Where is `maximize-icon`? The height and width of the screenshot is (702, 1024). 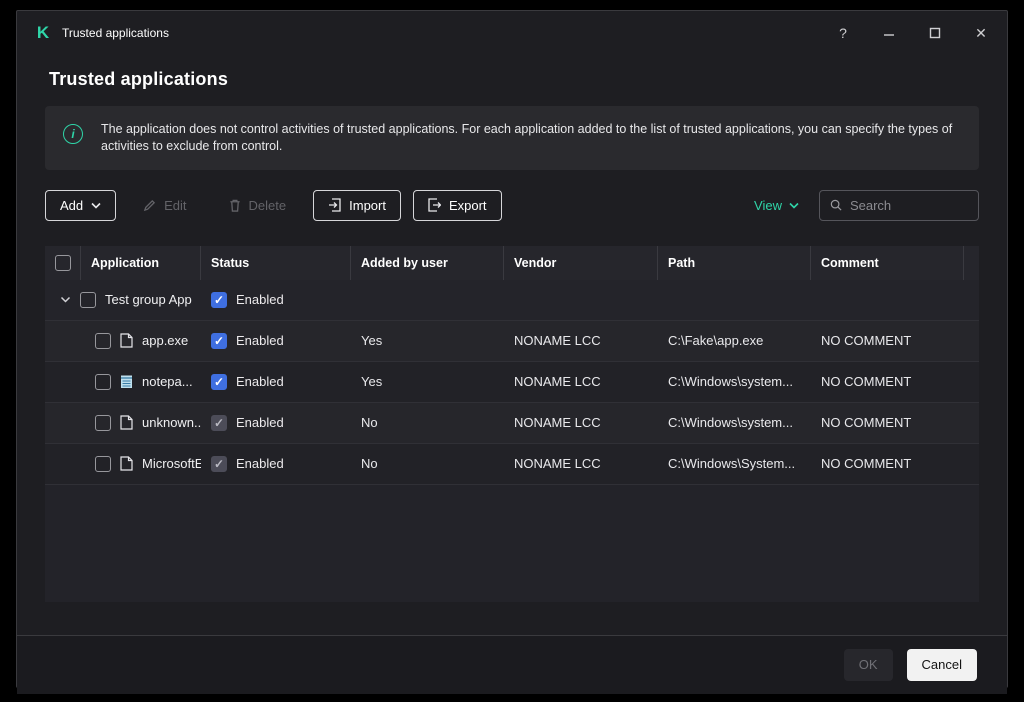 maximize-icon is located at coordinates (935, 33).